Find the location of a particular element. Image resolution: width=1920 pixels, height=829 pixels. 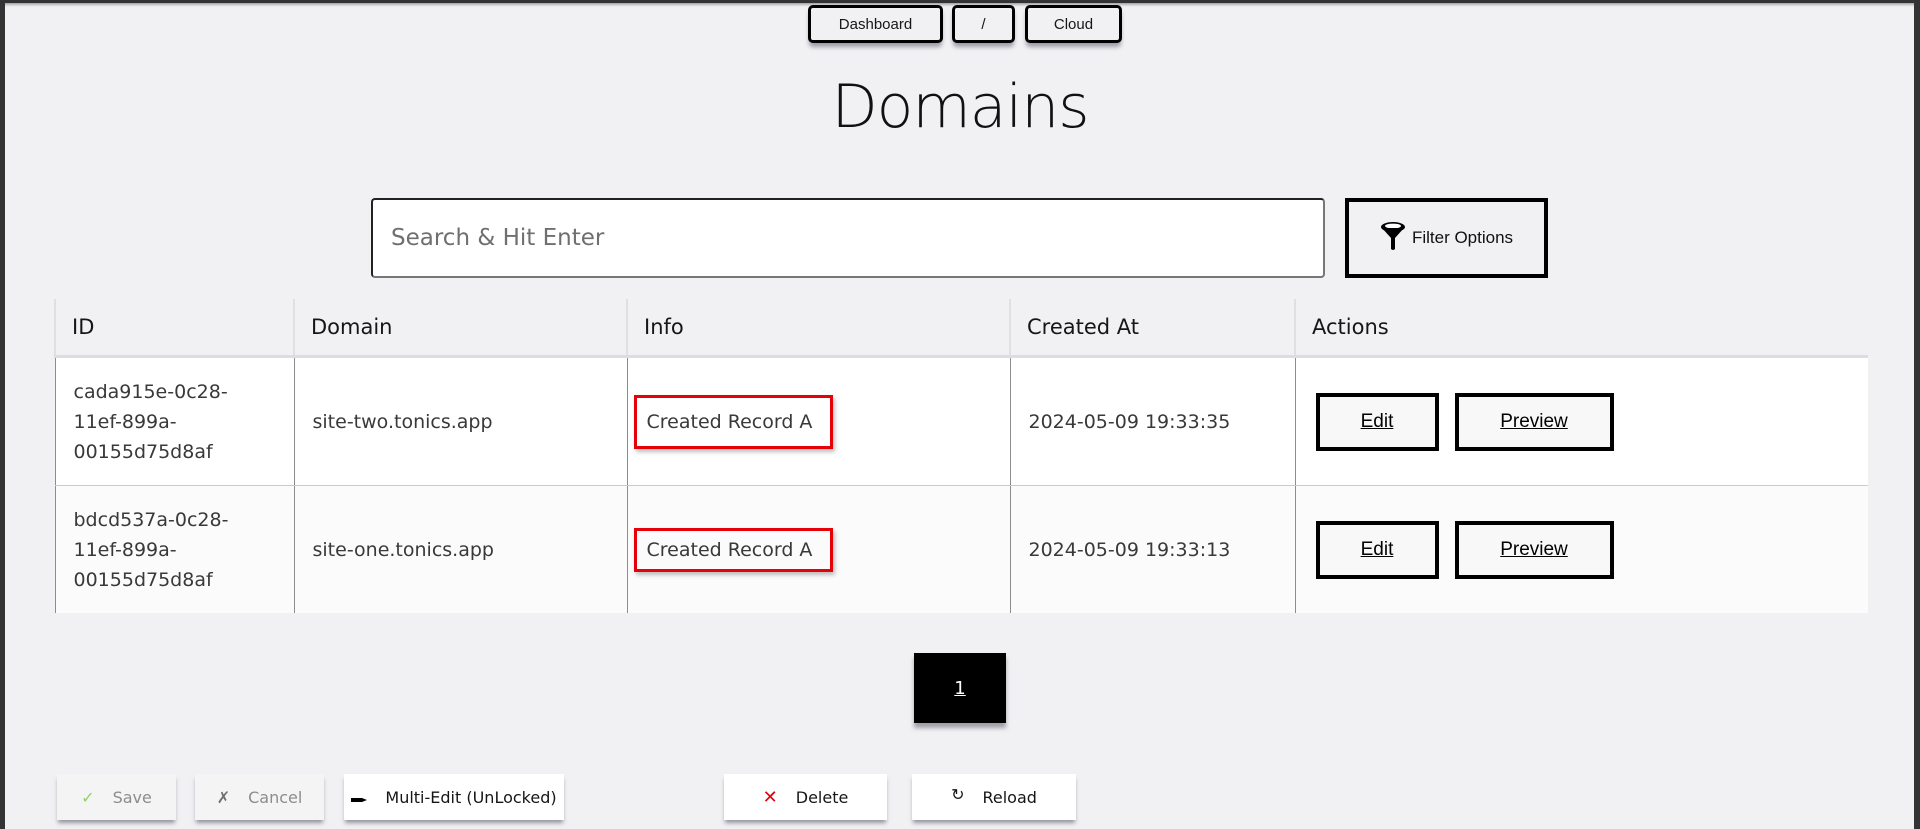

search-input is located at coordinates (848, 238).